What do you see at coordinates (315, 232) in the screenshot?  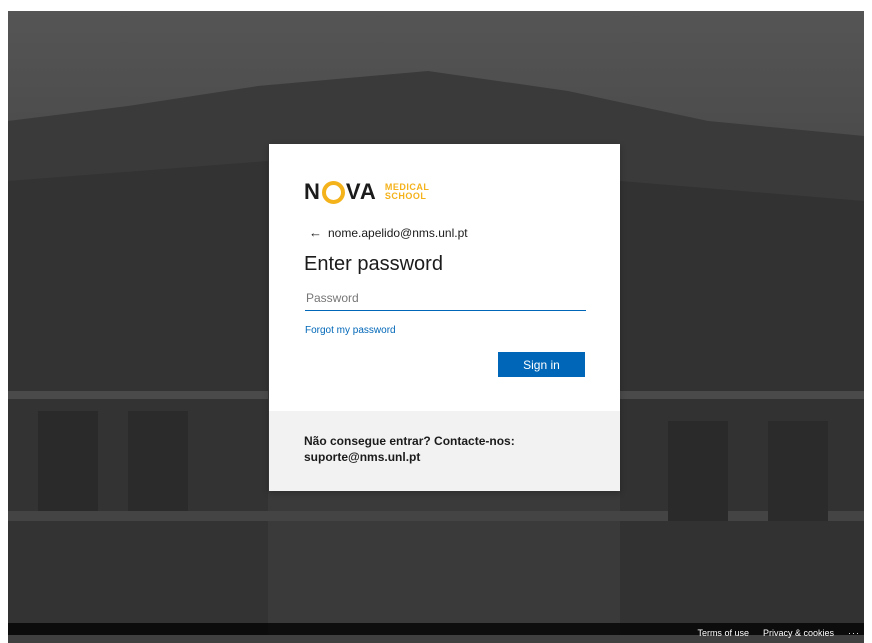 I see `back-arrow-icon: ←` at bounding box center [315, 232].